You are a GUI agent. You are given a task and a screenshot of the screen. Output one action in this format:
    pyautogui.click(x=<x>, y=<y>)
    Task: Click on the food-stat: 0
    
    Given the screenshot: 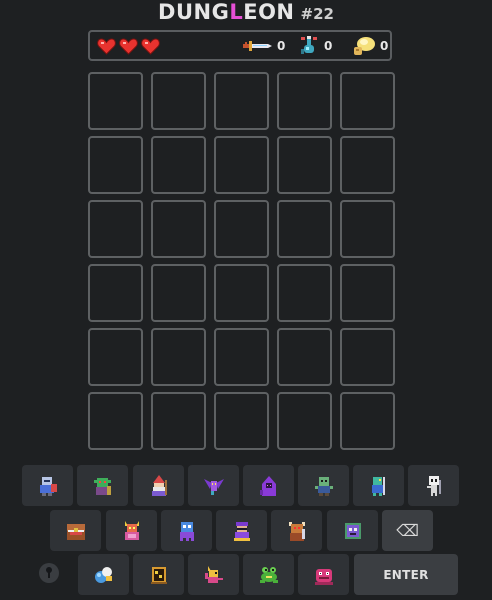 What is the action you would take?
    pyautogui.click(x=370, y=46)
    